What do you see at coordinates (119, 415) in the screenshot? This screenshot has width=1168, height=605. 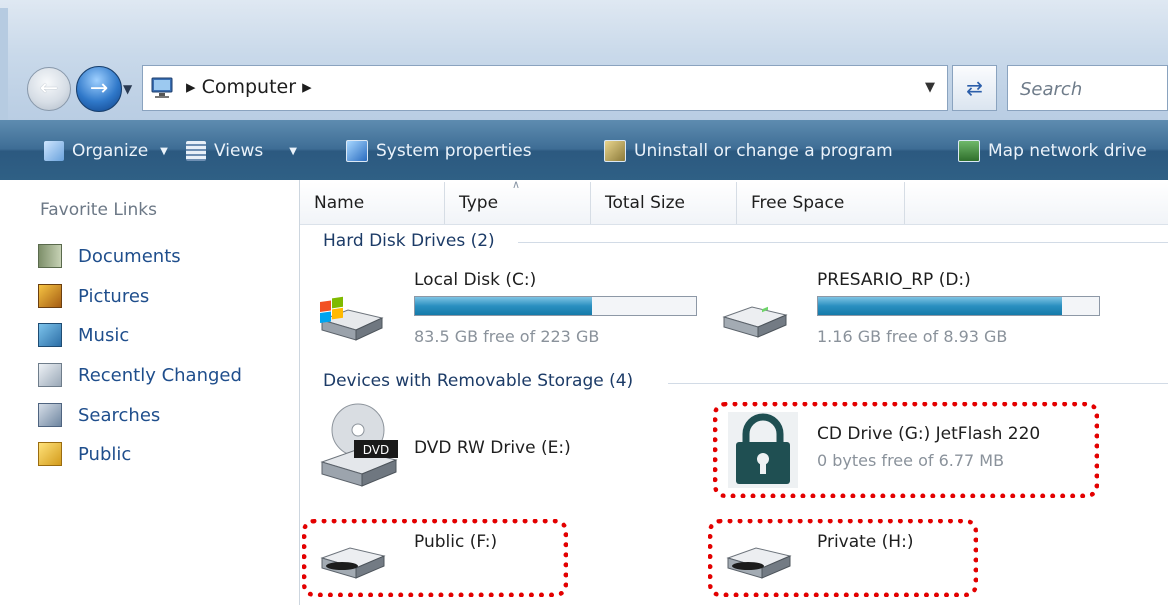 I see `nav-item-label: Searches` at bounding box center [119, 415].